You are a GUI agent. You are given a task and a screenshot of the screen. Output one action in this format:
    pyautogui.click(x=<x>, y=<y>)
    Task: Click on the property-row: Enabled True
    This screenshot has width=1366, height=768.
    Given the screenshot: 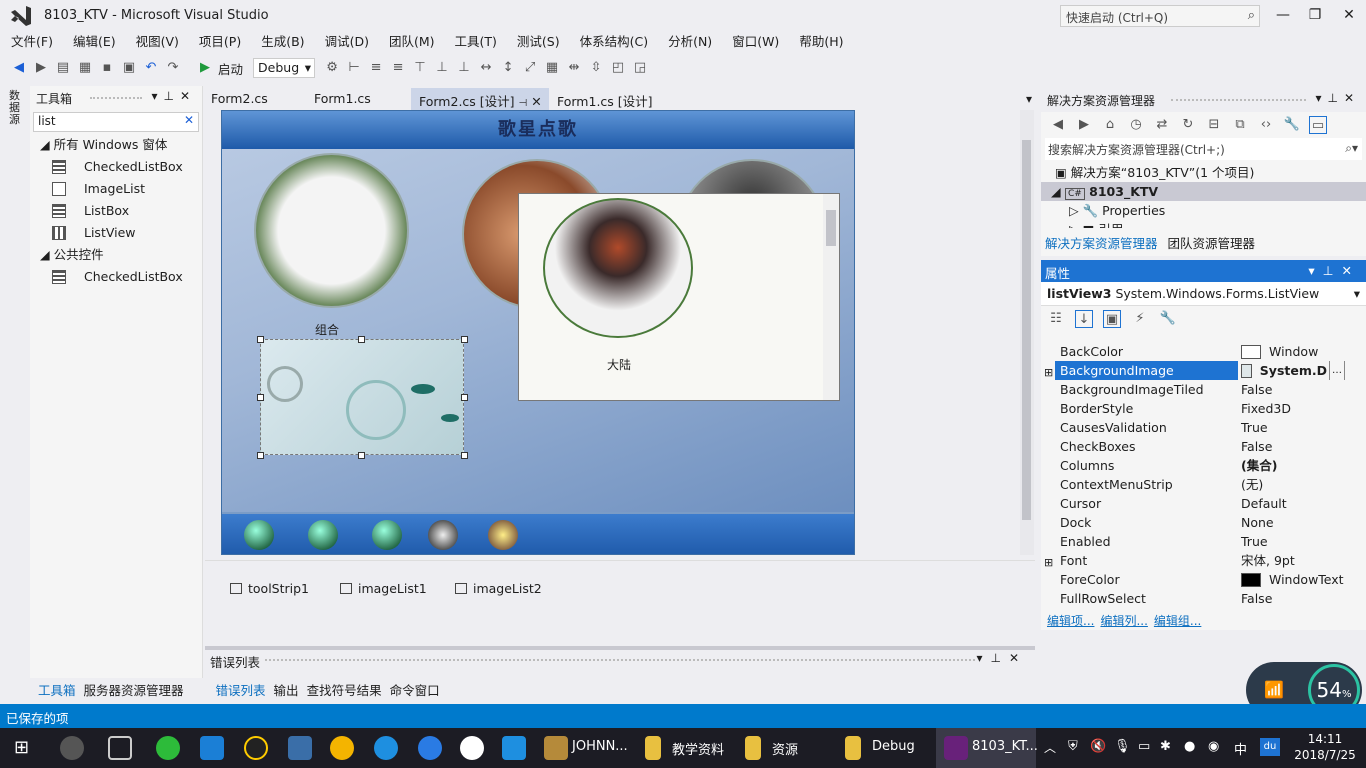 What is the action you would take?
    pyautogui.click(x=1200, y=541)
    